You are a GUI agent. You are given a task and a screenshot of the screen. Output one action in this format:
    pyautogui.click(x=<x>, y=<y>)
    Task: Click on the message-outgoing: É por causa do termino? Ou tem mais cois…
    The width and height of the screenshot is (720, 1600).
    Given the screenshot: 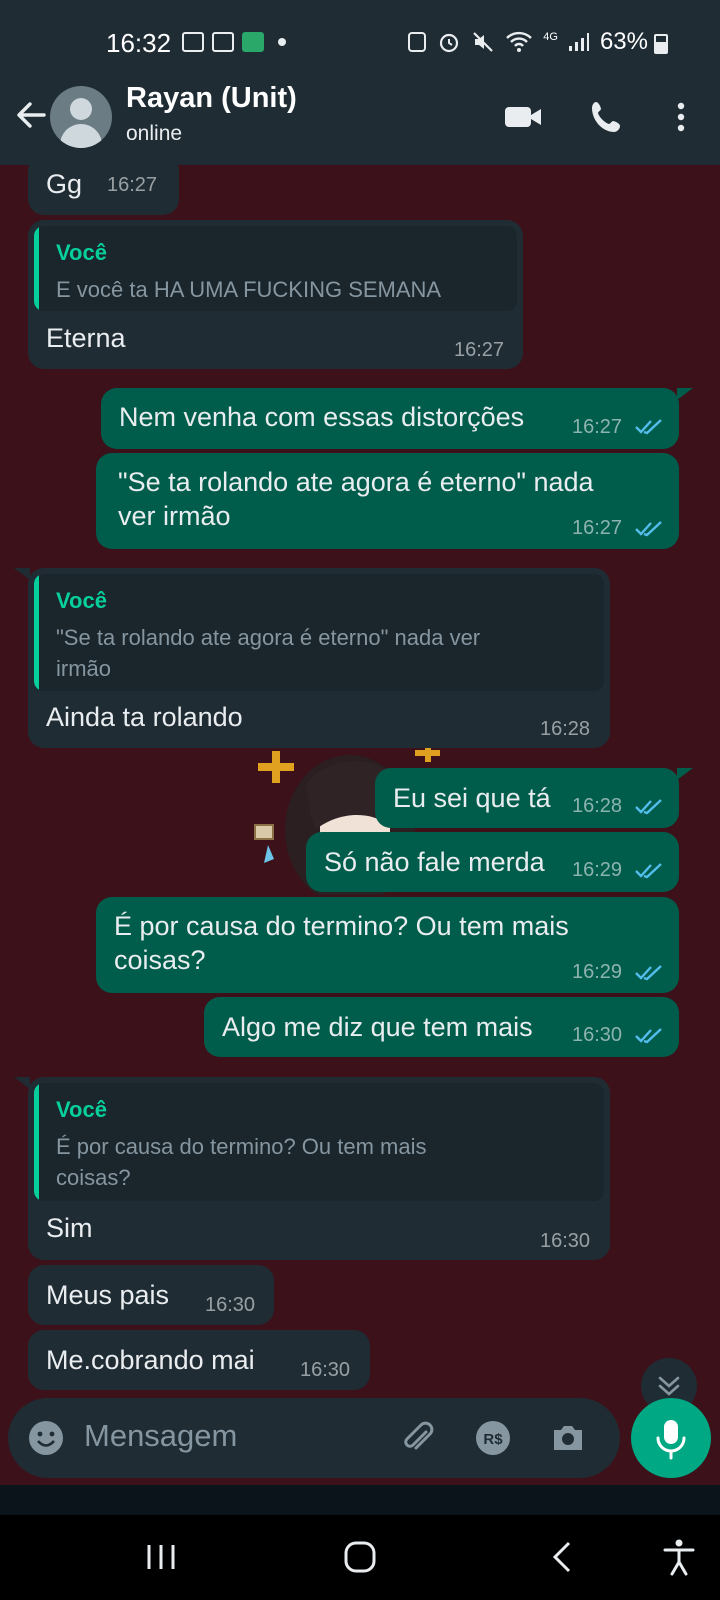 What is the action you would take?
    pyautogui.click(x=387, y=945)
    